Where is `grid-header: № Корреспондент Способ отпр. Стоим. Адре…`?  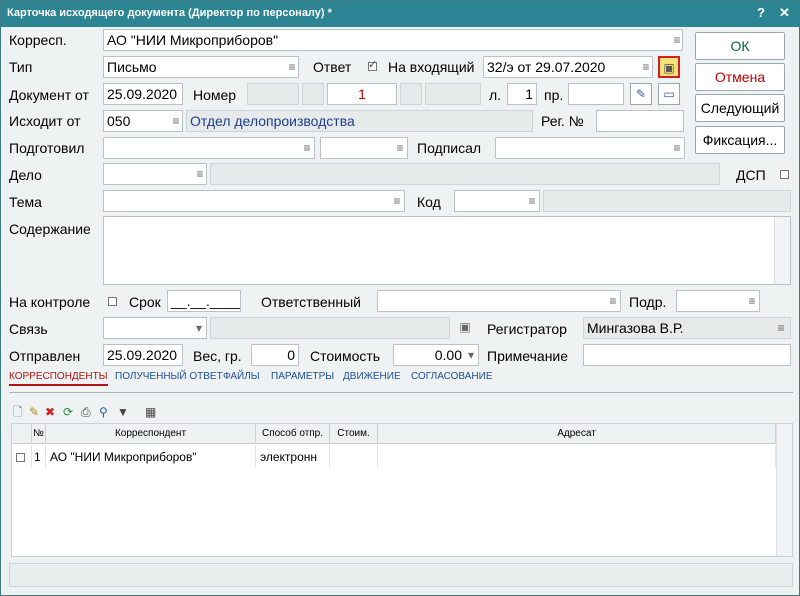
grid-header: № Корреспондент Способ отпр. Стоим. Адре… is located at coordinates (402, 434).